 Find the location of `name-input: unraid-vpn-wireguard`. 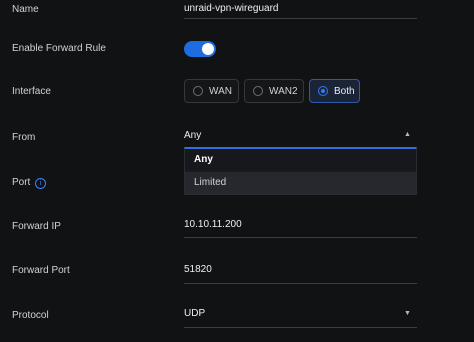

name-input: unraid-vpn-wireguard is located at coordinates (231, 8).